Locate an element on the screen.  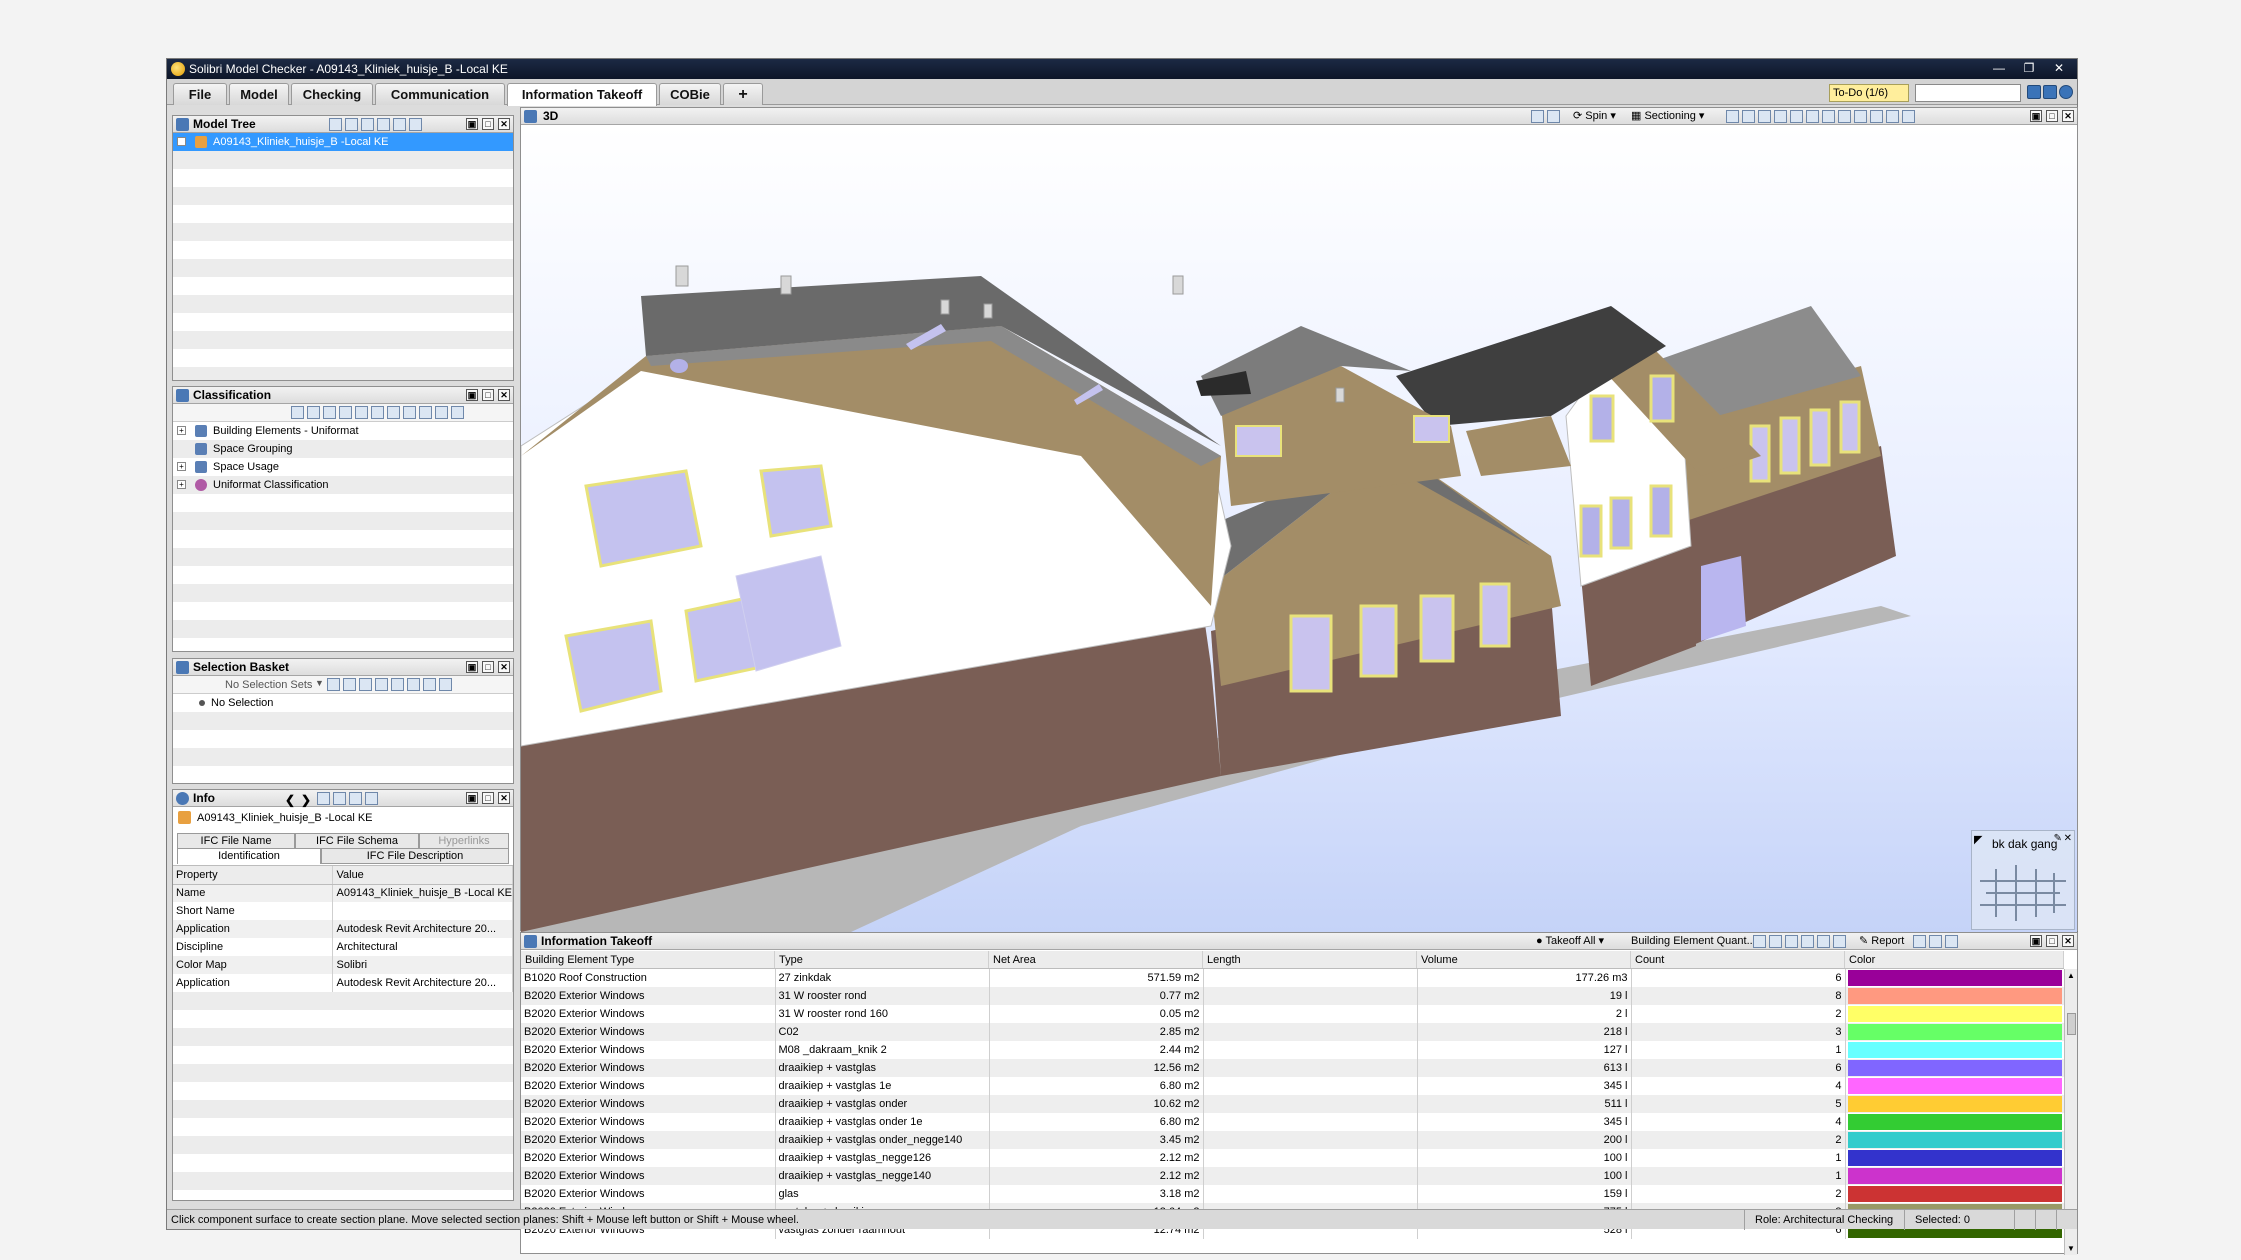
selection-item: No Selection is located at coordinates (343, 703).